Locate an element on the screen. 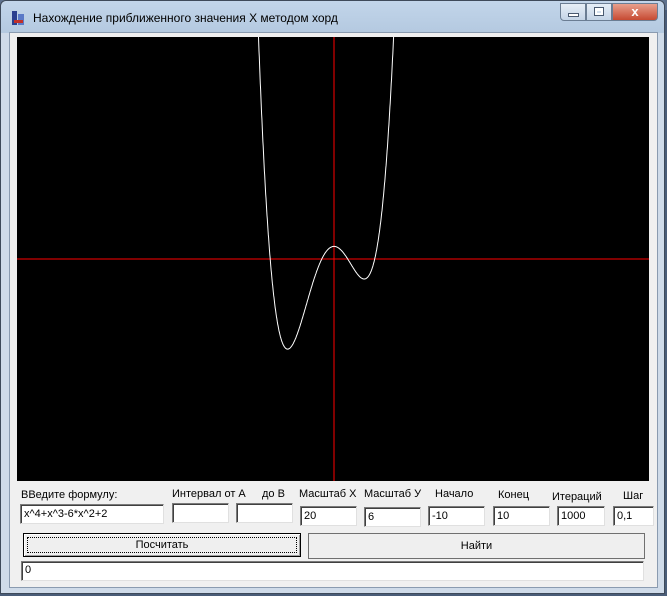 Image resolution: width=667 pixels, height=596 pixels. focus-rect is located at coordinates (162, 545).